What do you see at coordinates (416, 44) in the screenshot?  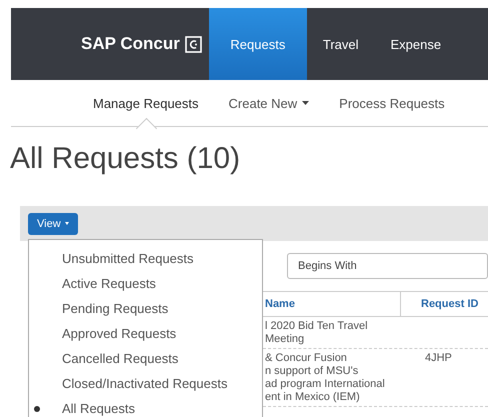 I see `nav-tab: Expense` at bounding box center [416, 44].